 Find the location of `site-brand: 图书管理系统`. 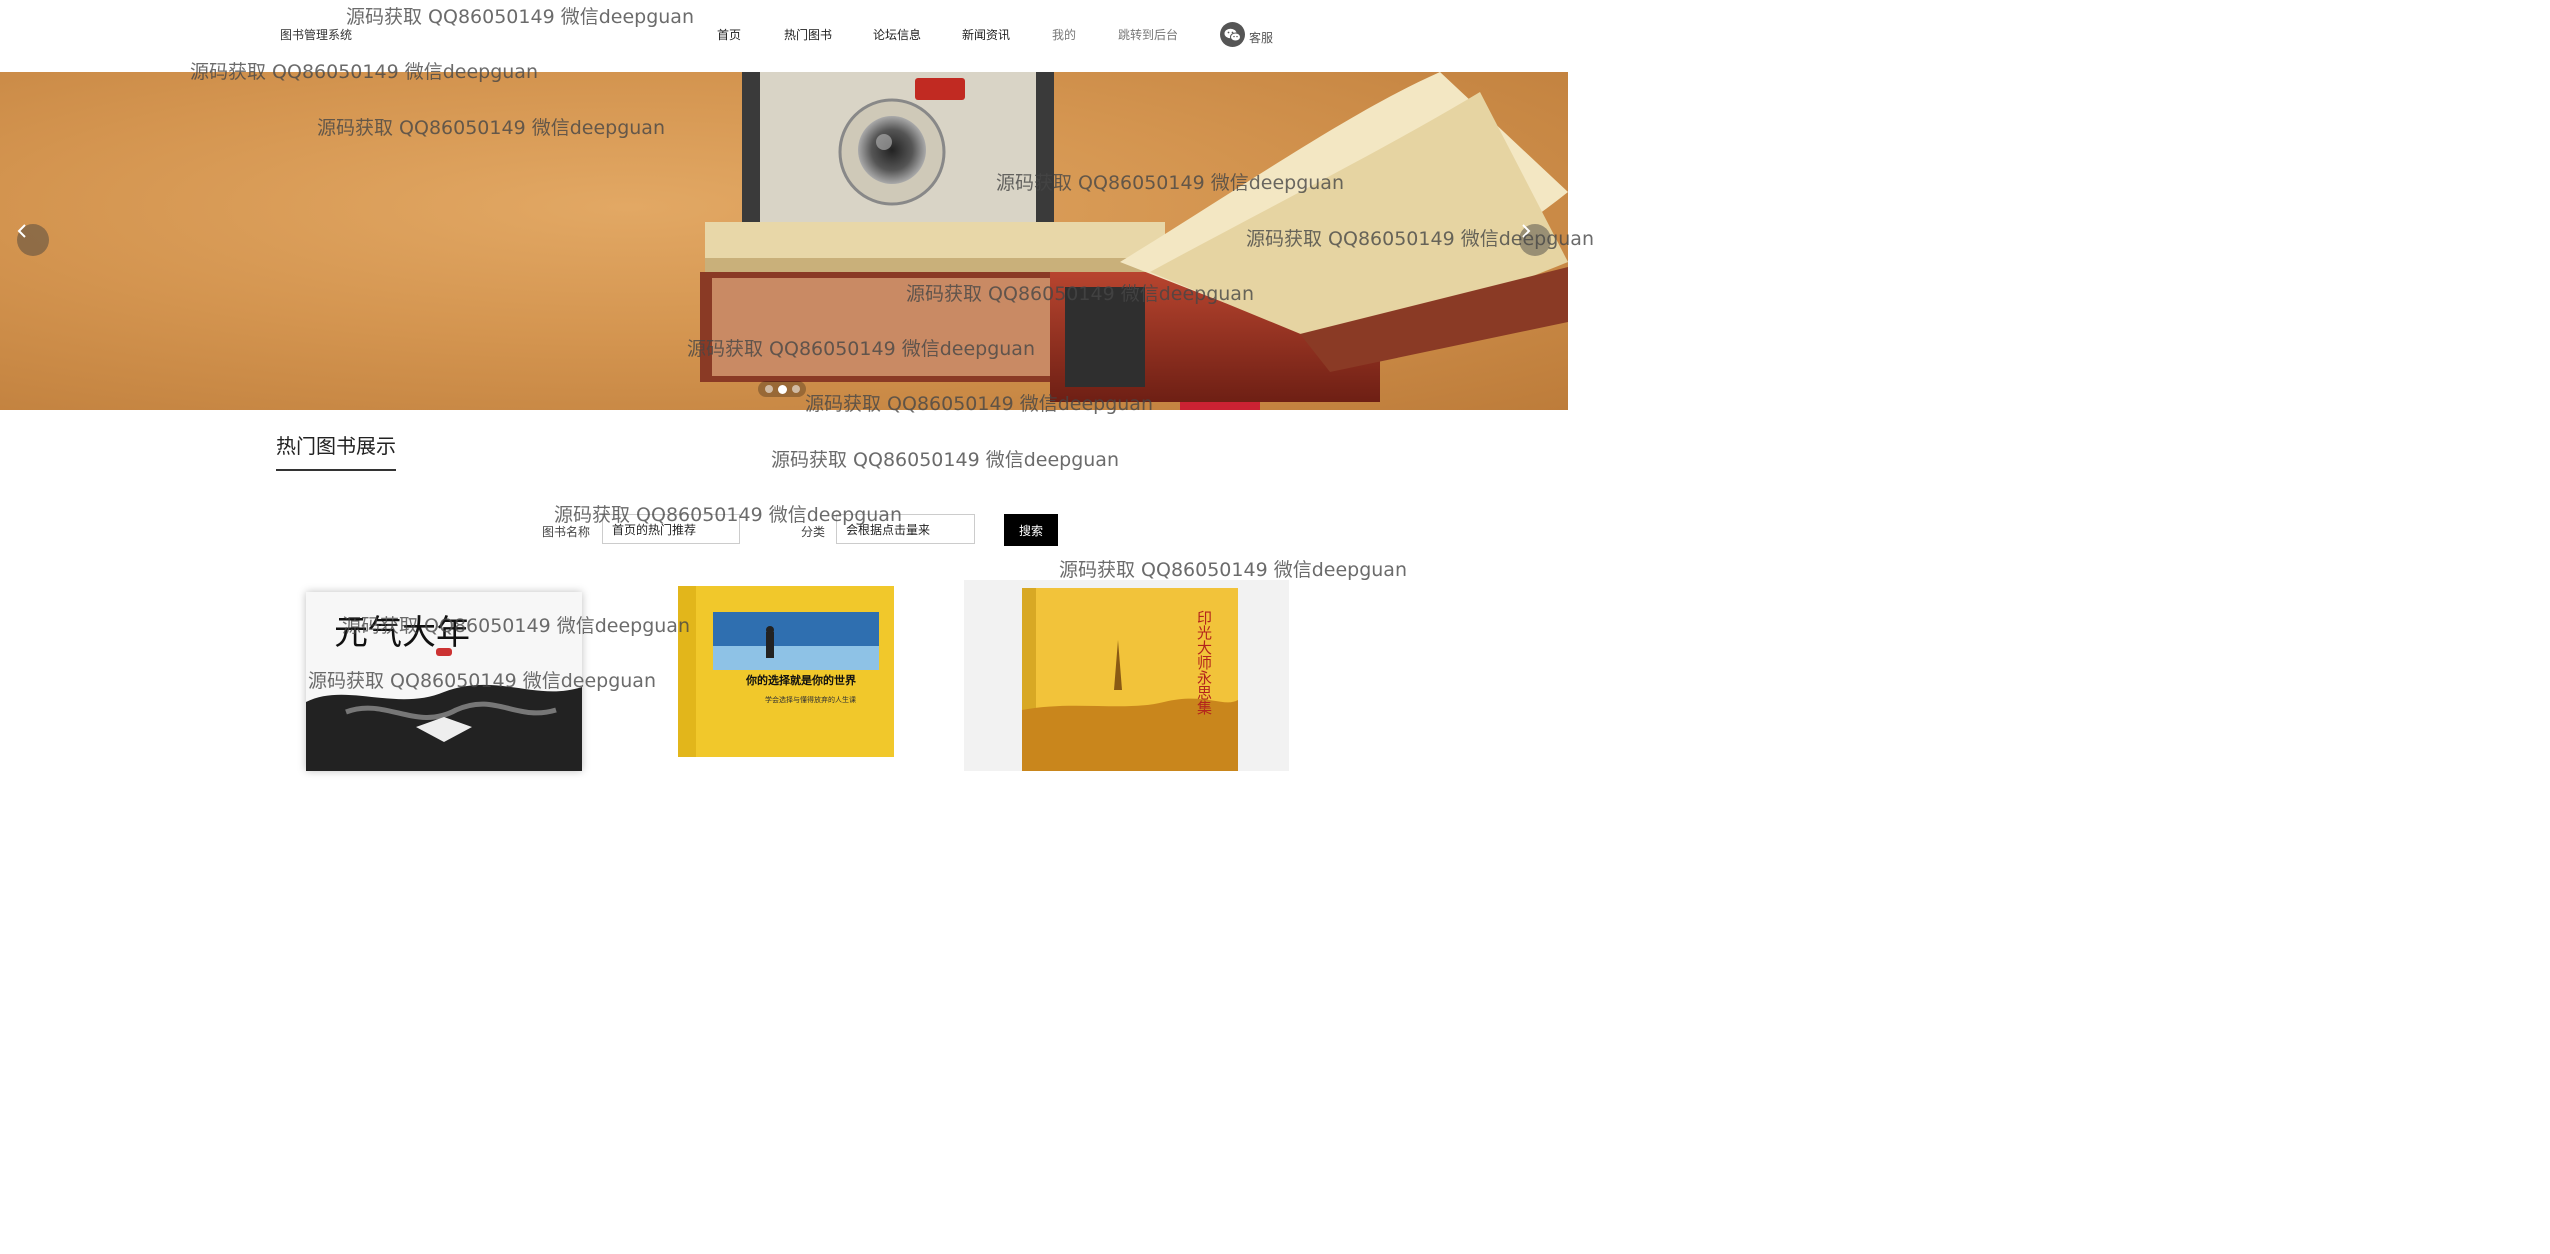

site-brand: 图书管理系统 is located at coordinates (316, 34).